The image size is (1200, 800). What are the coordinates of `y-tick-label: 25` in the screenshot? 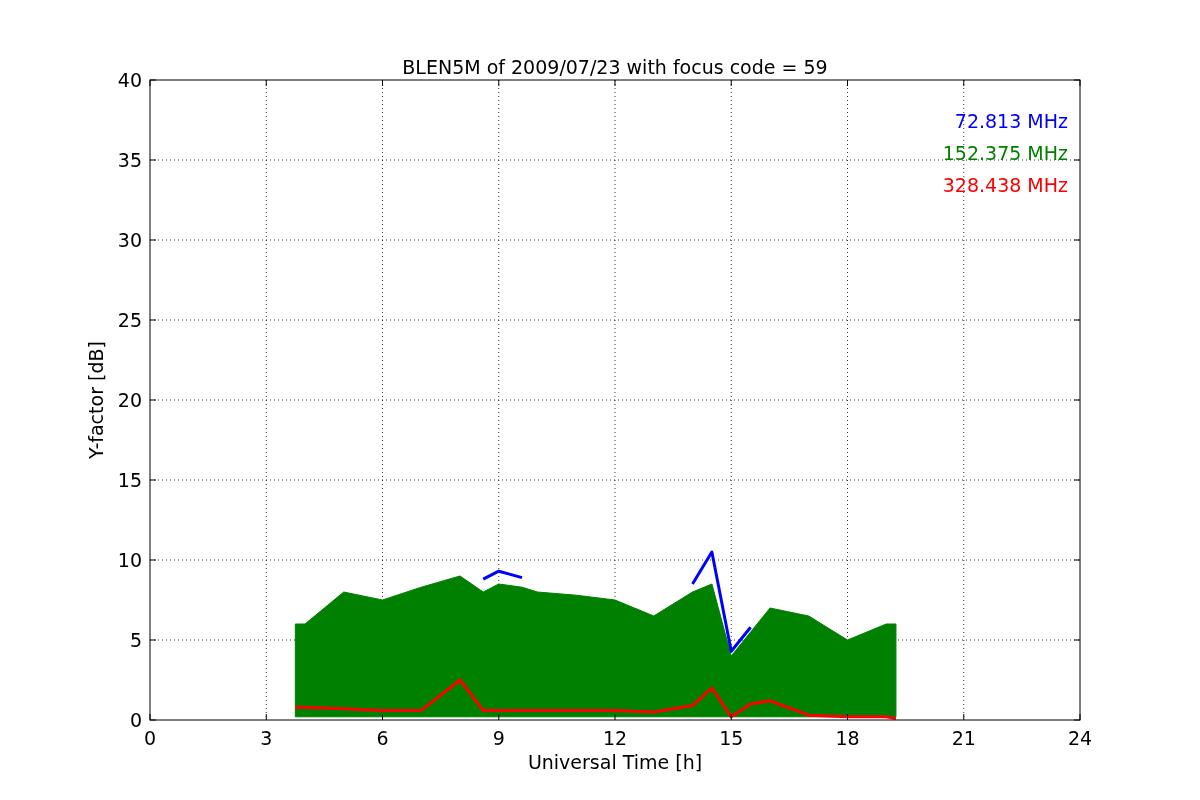 It's located at (129, 320).